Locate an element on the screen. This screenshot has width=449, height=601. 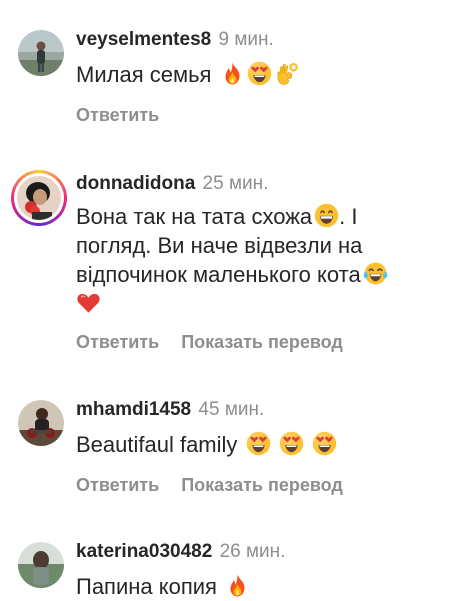
avatar-story-ring is located at coordinates (39, 198).